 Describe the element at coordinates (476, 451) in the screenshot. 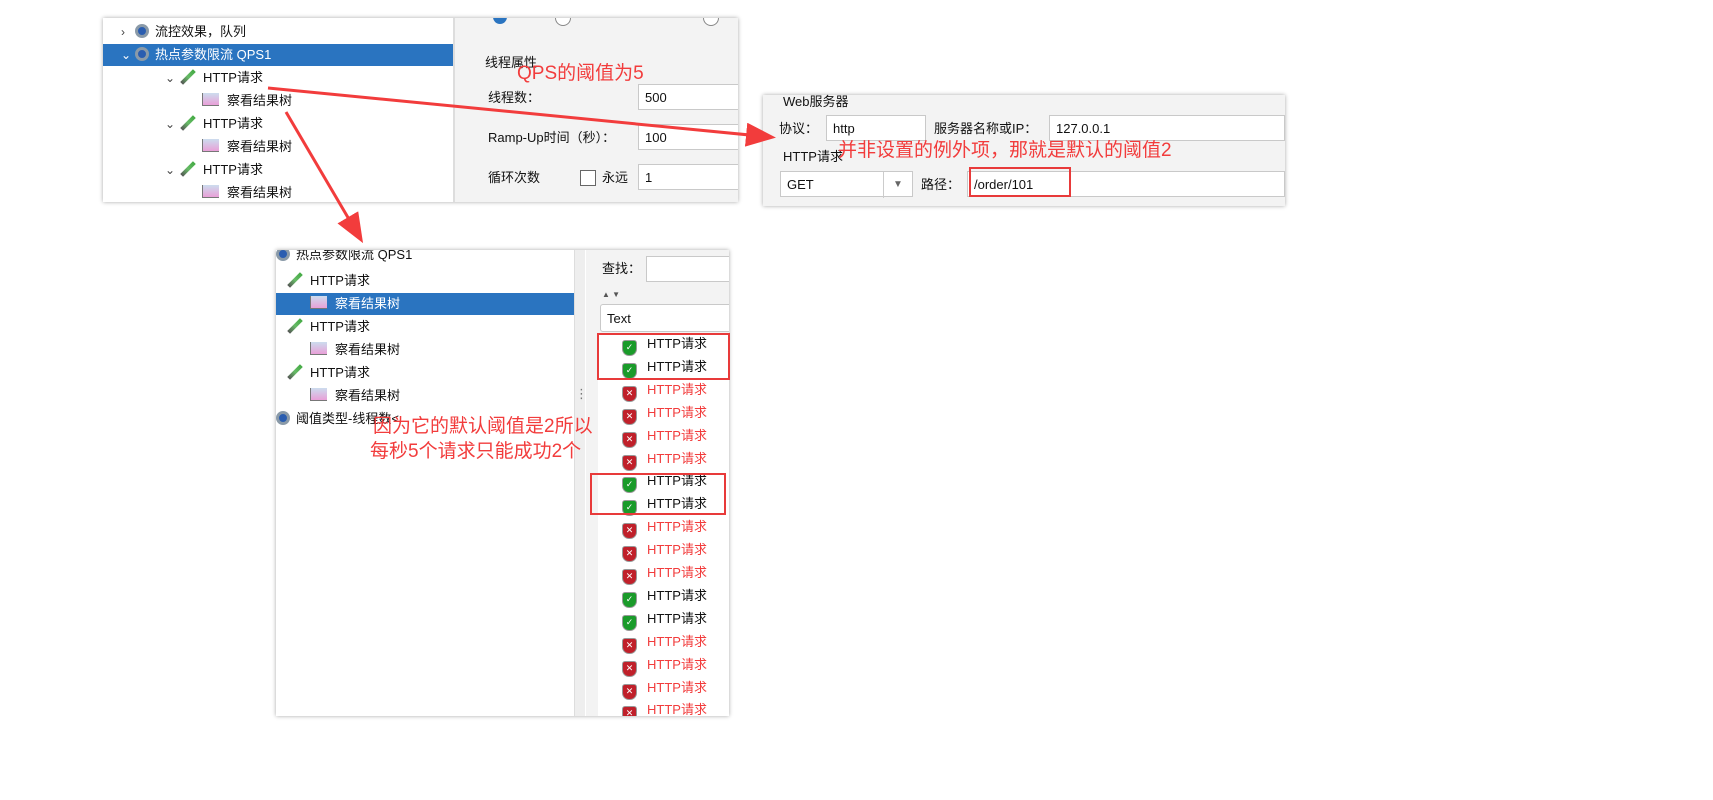

I see `annotation-reason-2: 每秒5个请求只能成功2个` at that location.